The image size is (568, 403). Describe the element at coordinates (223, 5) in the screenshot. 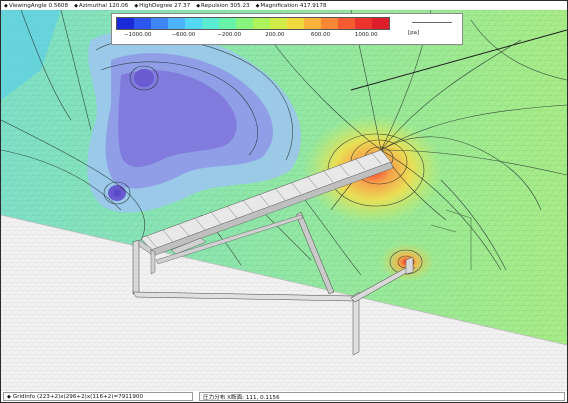

I see `repulsion-readout: ◆ Repulsion 305.23` at that location.